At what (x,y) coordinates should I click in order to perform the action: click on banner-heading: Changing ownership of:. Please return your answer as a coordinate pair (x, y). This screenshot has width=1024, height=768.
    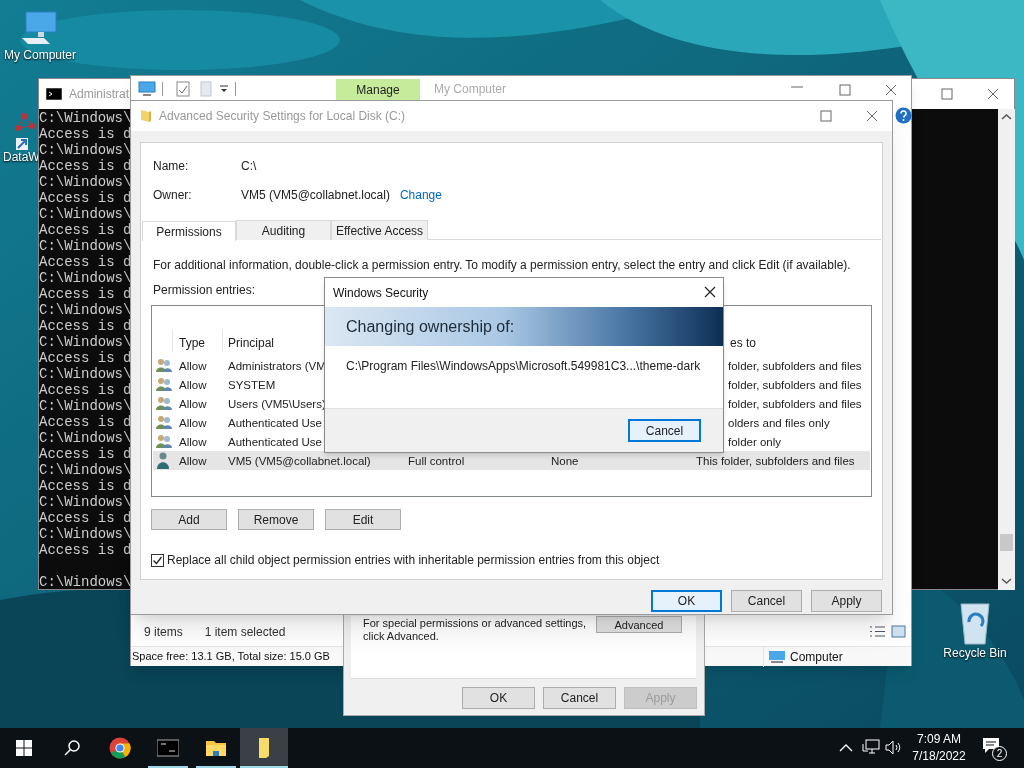
    Looking at the image, I should click on (524, 326).